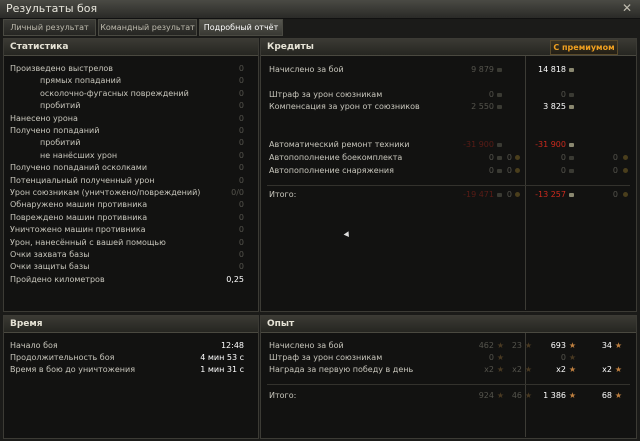 Image resolution: width=640 pixels, height=441 pixels. Describe the element at coordinates (131, 156) in the screenshot. I see `stats-row: не нанёсших урон 0` at that location.